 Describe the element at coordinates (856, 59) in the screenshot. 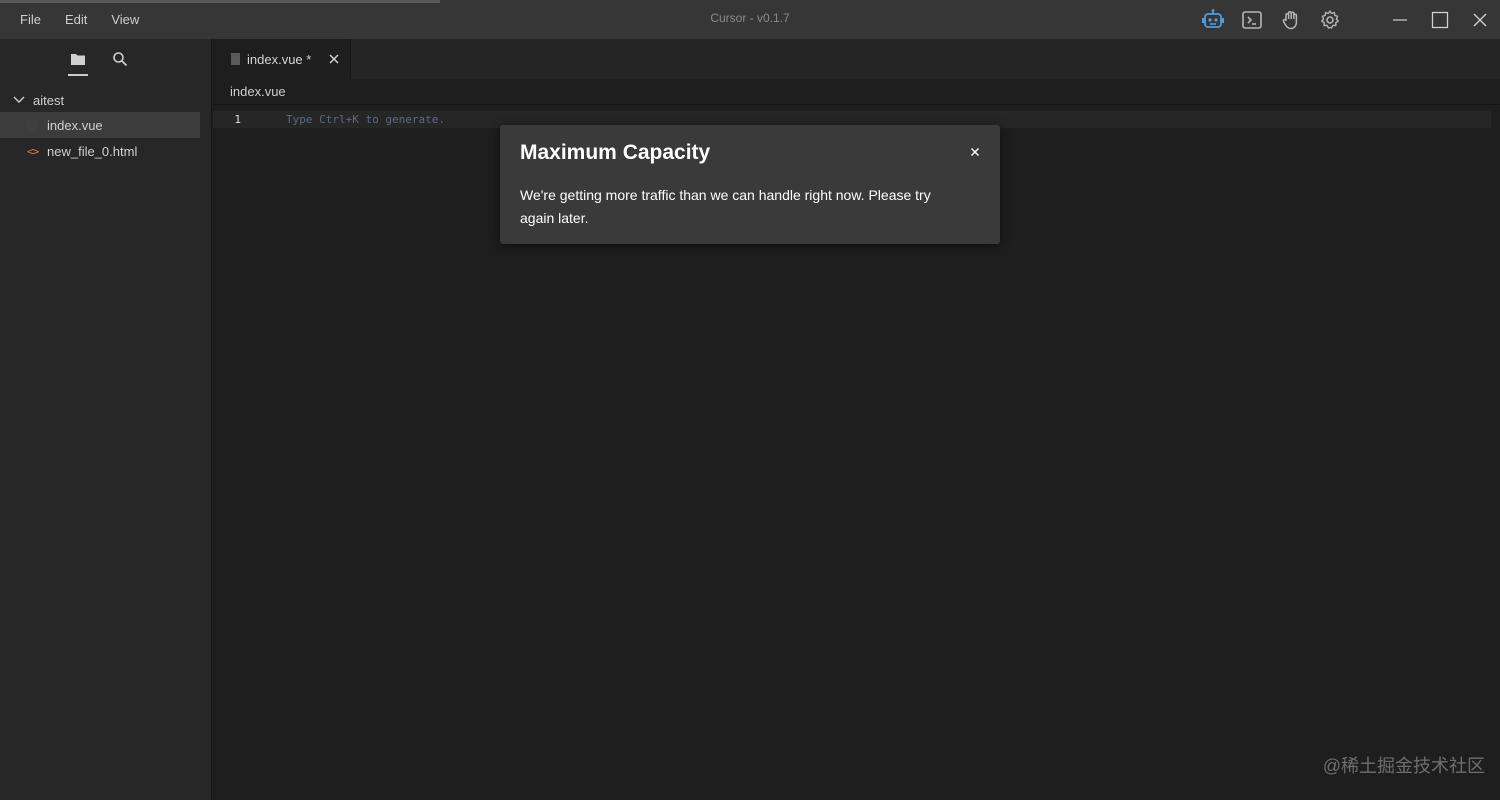

I see `editor-tabbar: index.vue *` at that location.